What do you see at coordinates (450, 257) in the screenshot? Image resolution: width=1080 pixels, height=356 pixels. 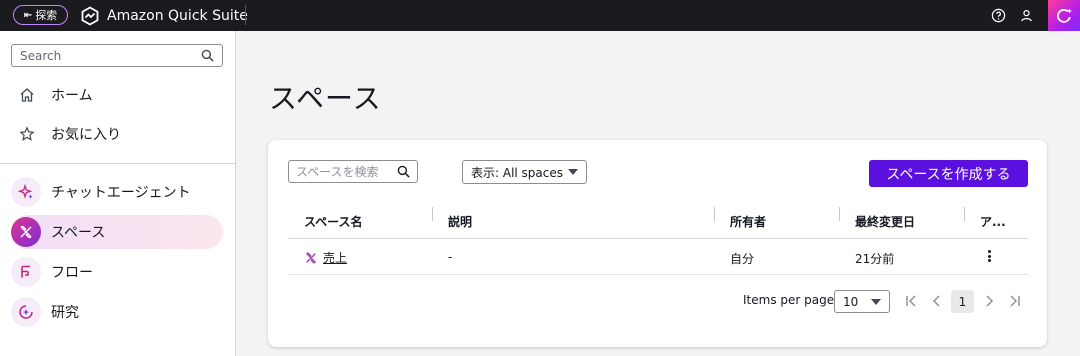 I see `space-description: -` at bounding box center [450, 257].